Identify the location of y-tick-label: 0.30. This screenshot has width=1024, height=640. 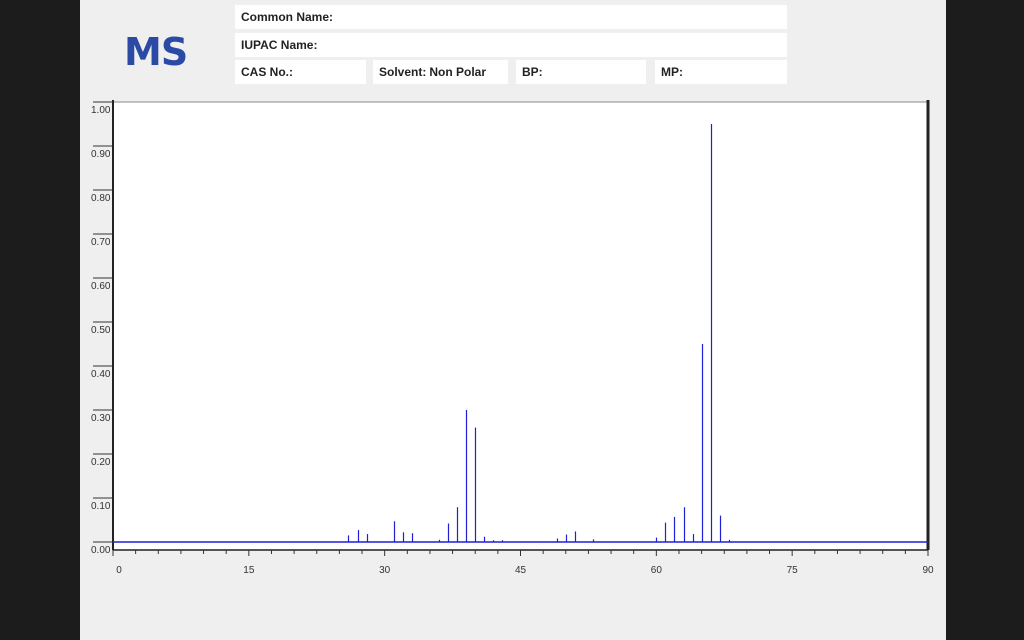
(101, 418).